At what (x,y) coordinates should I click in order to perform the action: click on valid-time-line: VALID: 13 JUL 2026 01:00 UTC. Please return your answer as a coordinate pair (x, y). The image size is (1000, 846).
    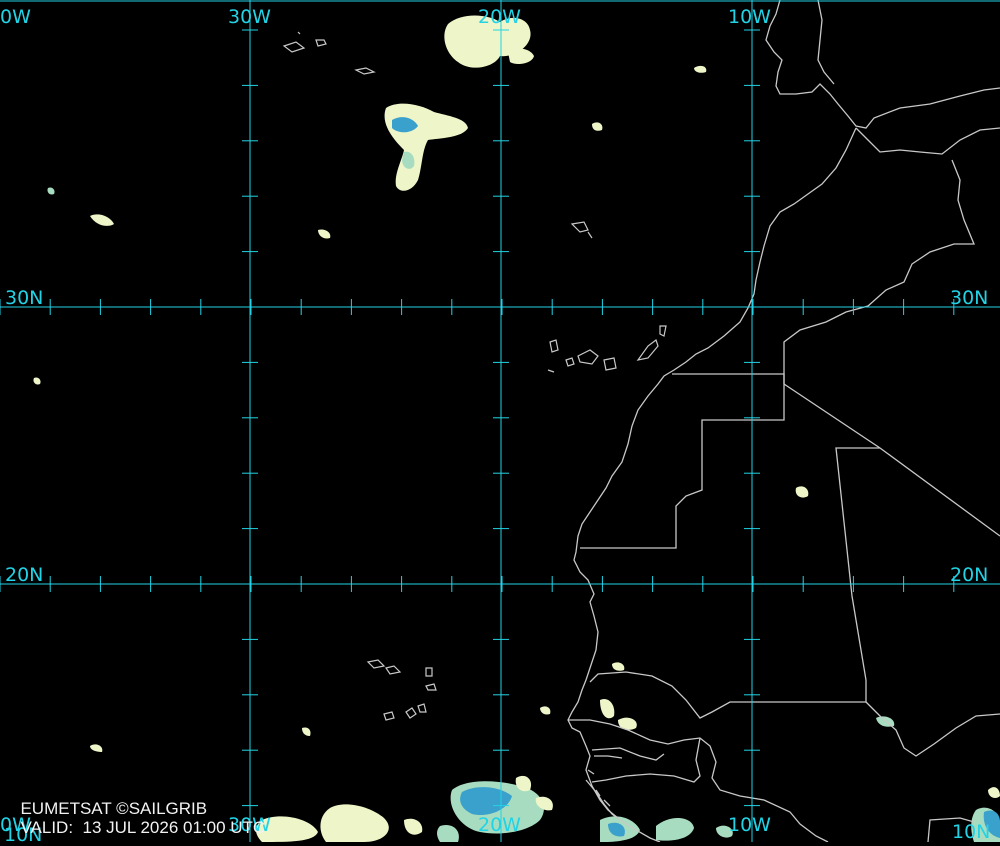
    Looking at the image, I should click on (138, 818).